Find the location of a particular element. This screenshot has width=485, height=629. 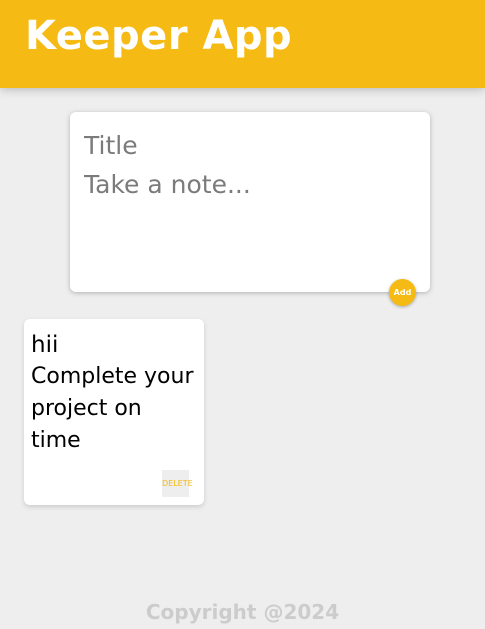

note-title: hii is located at coordinates (45, 345).